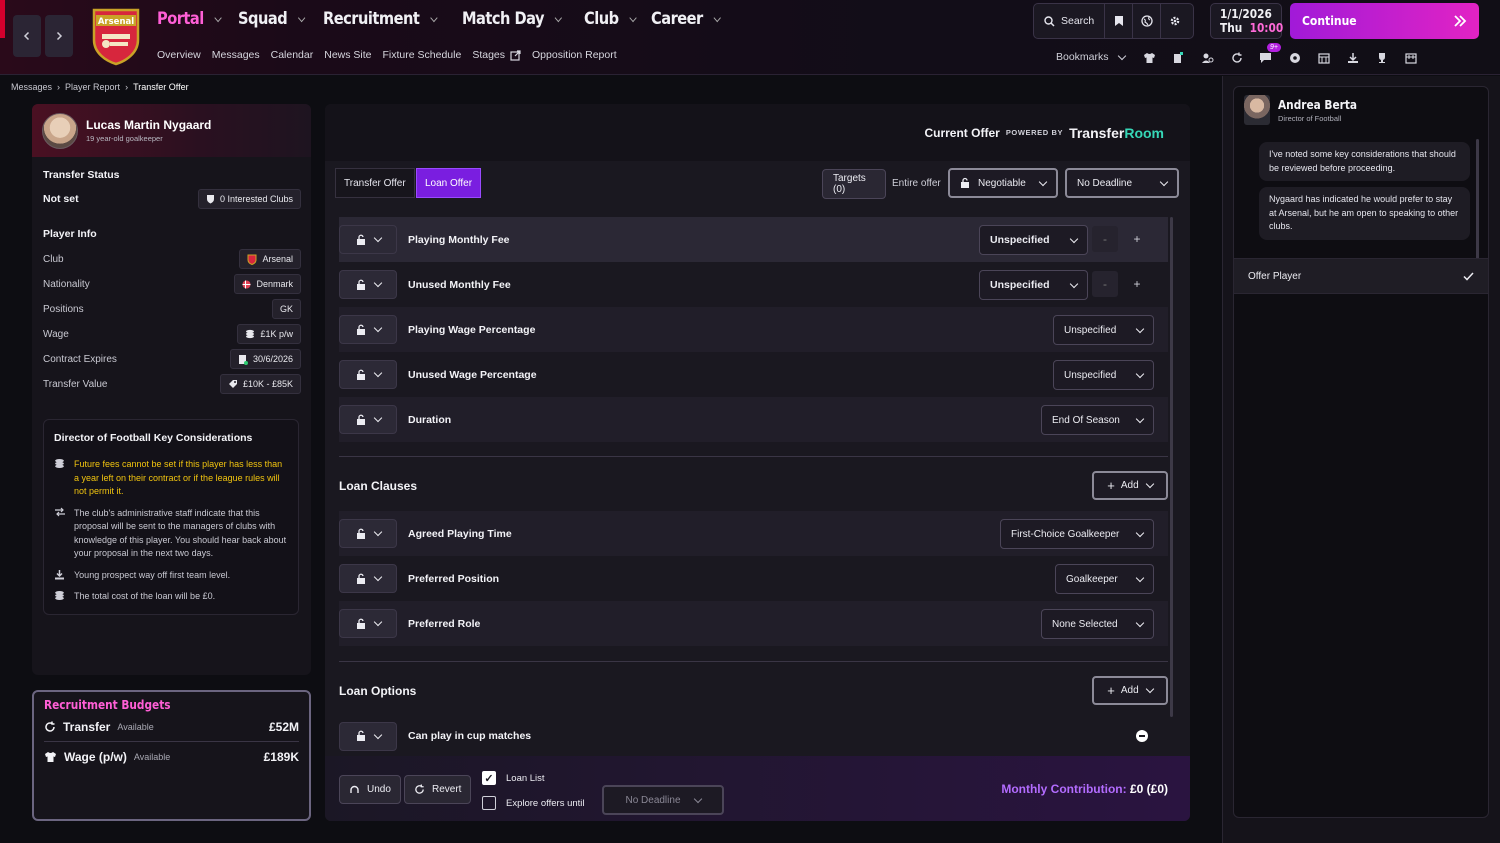 The image size is (1500, 843). I want to click on targets-button: Targets (0), so click(854, 184).